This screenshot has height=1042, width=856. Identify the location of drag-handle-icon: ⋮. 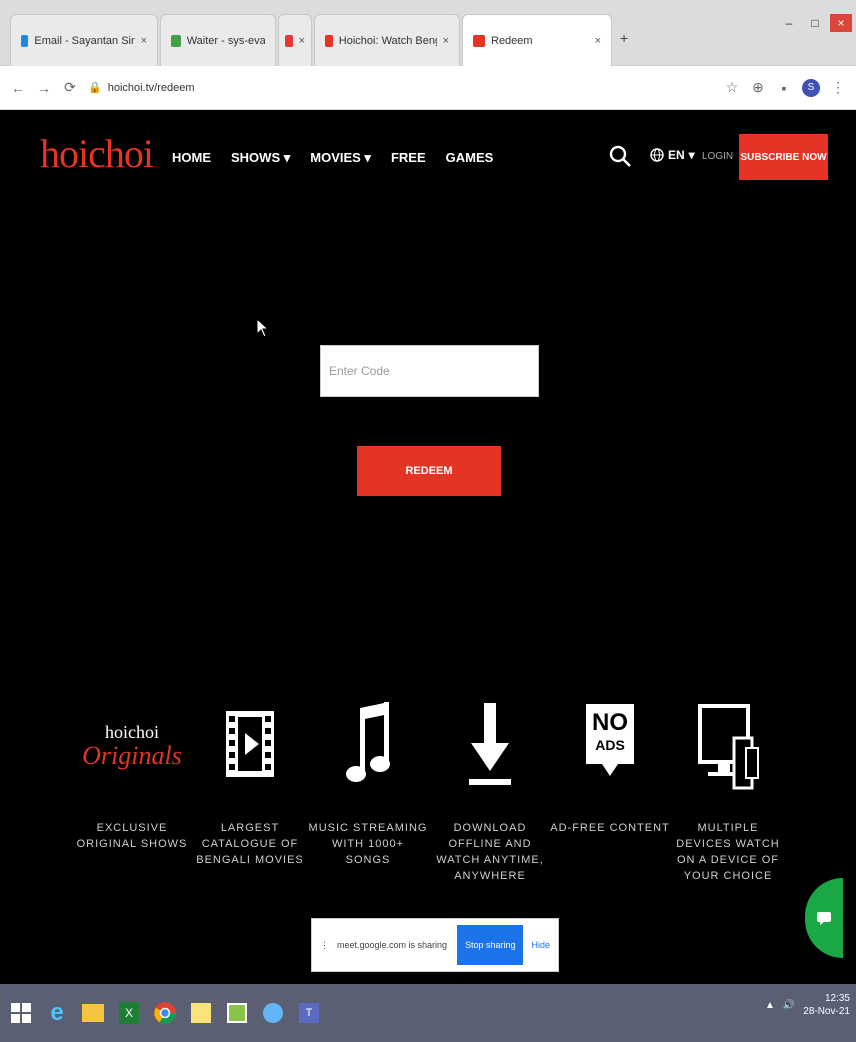
(324, 945).